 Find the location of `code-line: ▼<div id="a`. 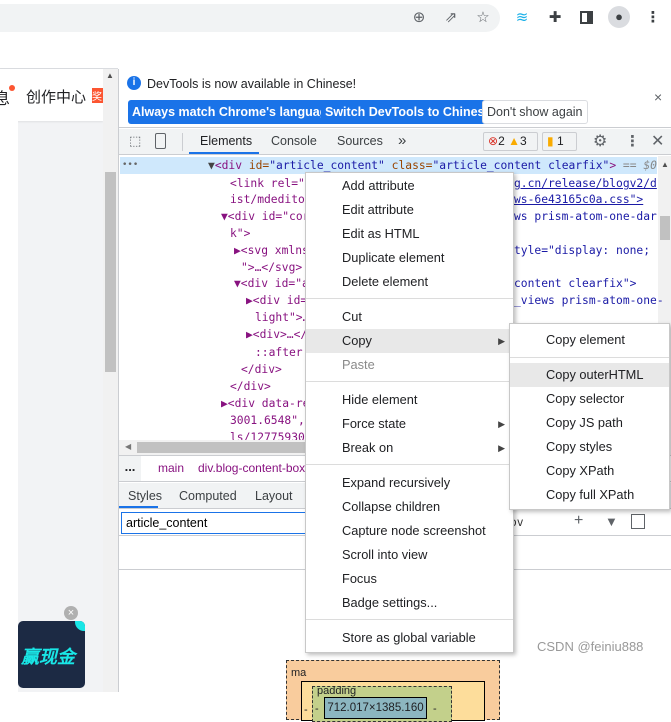

code-line: ▼<div id="a is located at coordinates (271, 283).